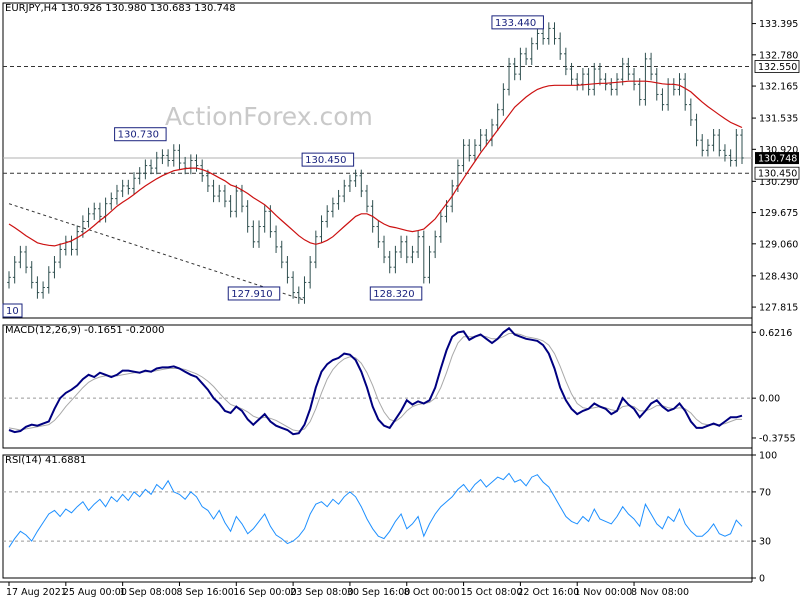 Image resolution: width=800 pixels, height=600 pixels. I want to click on price-ytick-label: 131.535, so click(778, 119).